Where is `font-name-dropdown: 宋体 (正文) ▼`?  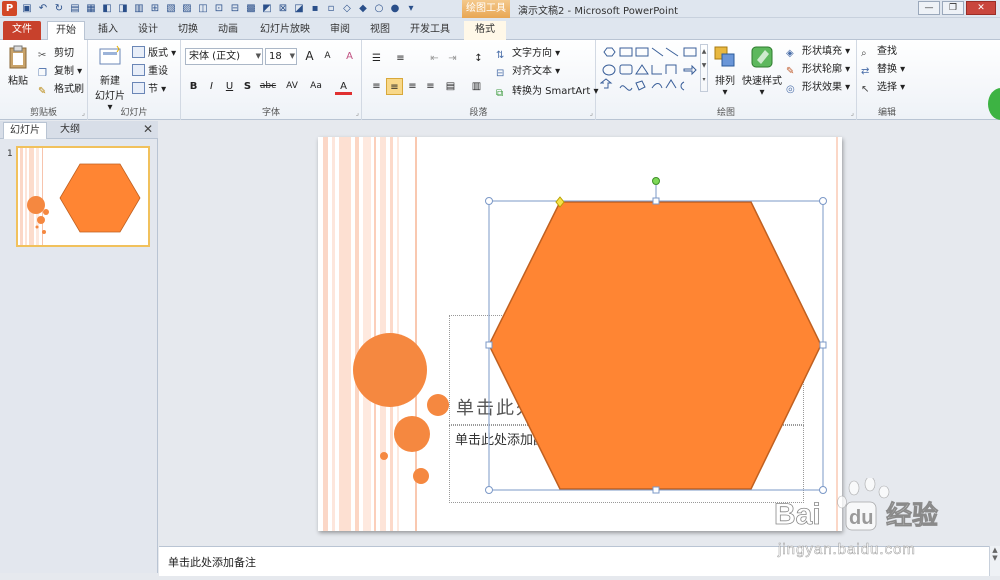 font-name-dropdown: 宋体 (正文) ▼ is located at coordinates (224, 56).